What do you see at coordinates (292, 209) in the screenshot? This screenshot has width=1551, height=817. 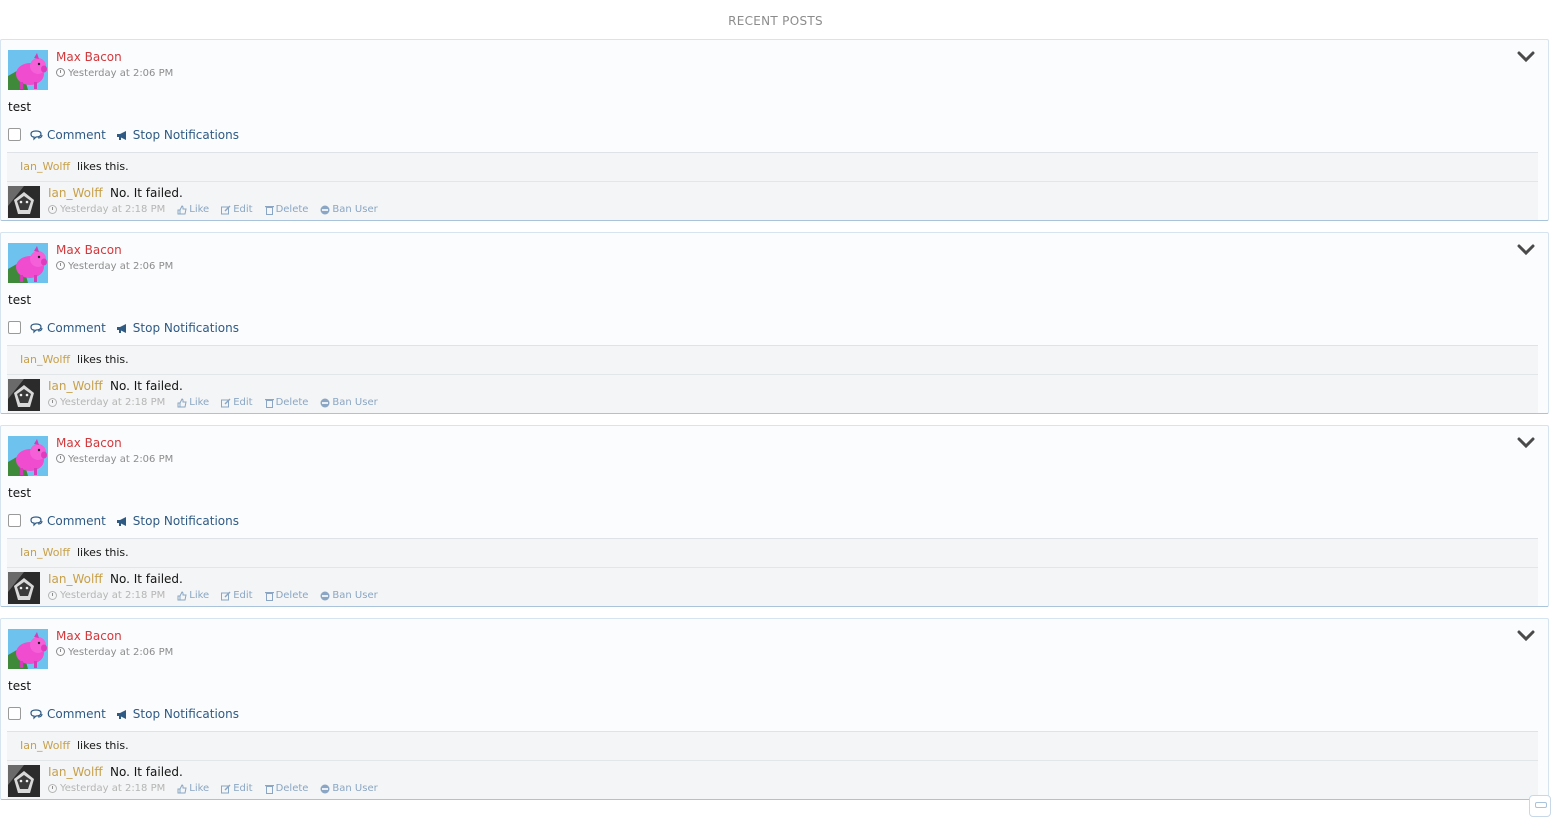 I see `delete-label: Delete` at bounding box center [292, 209].